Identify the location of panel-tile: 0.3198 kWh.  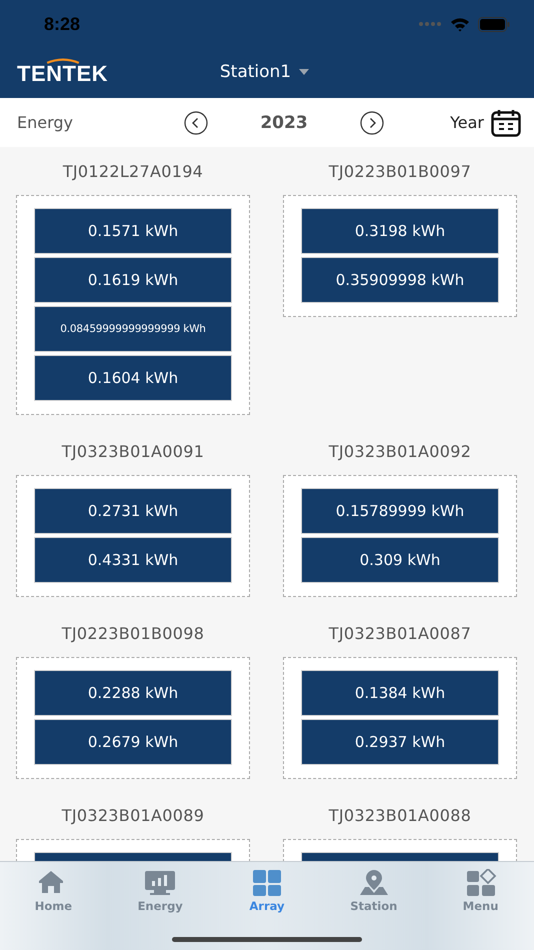
(400, 231).